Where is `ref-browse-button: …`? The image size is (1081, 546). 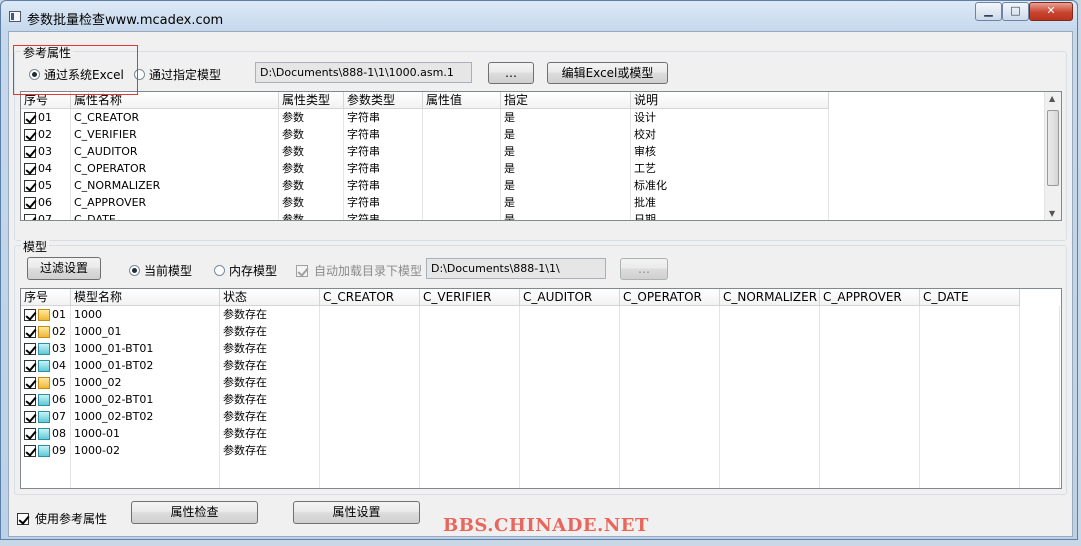 ref-browse-button: … is located at coordinates (511, 73).